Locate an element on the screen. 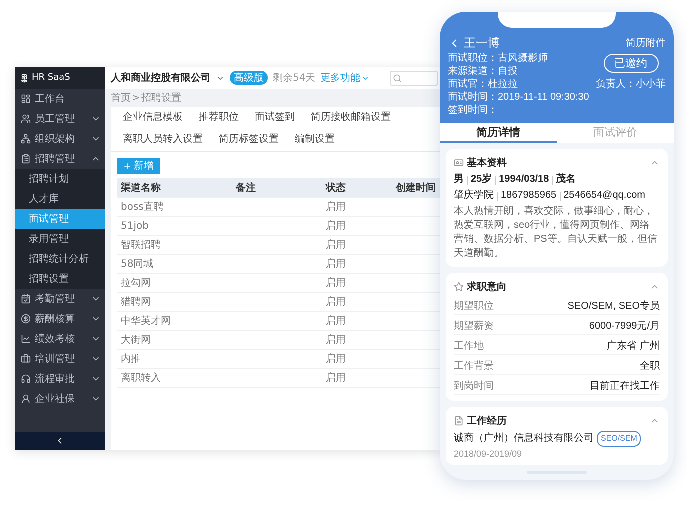 The image size is (687, 506). briefcase-icon is located at coordinates (26, 359).